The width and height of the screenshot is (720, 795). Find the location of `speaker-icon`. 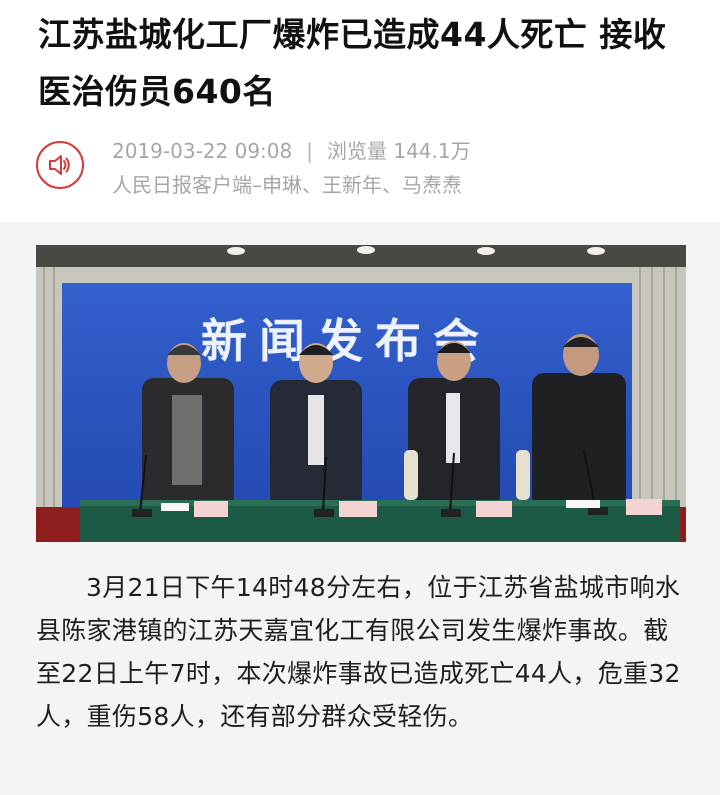

speaker-icon is located at coordinates (59, 165).